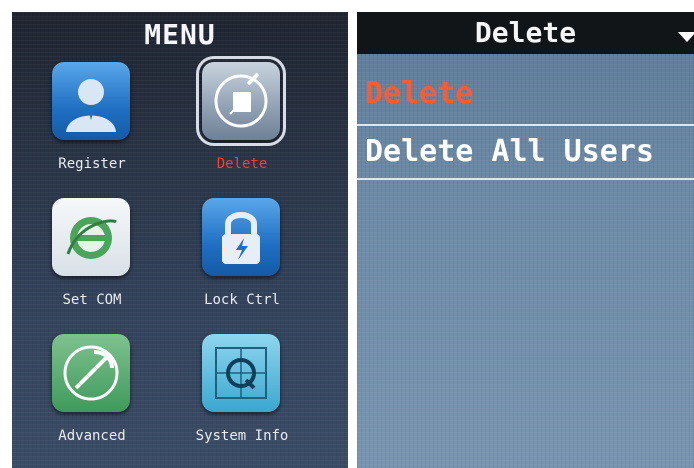 The width and height of the screenshot is (694, 468). Describe the element at coordinates (525, 179) in the screenshot. I see `list-divider` at that location.